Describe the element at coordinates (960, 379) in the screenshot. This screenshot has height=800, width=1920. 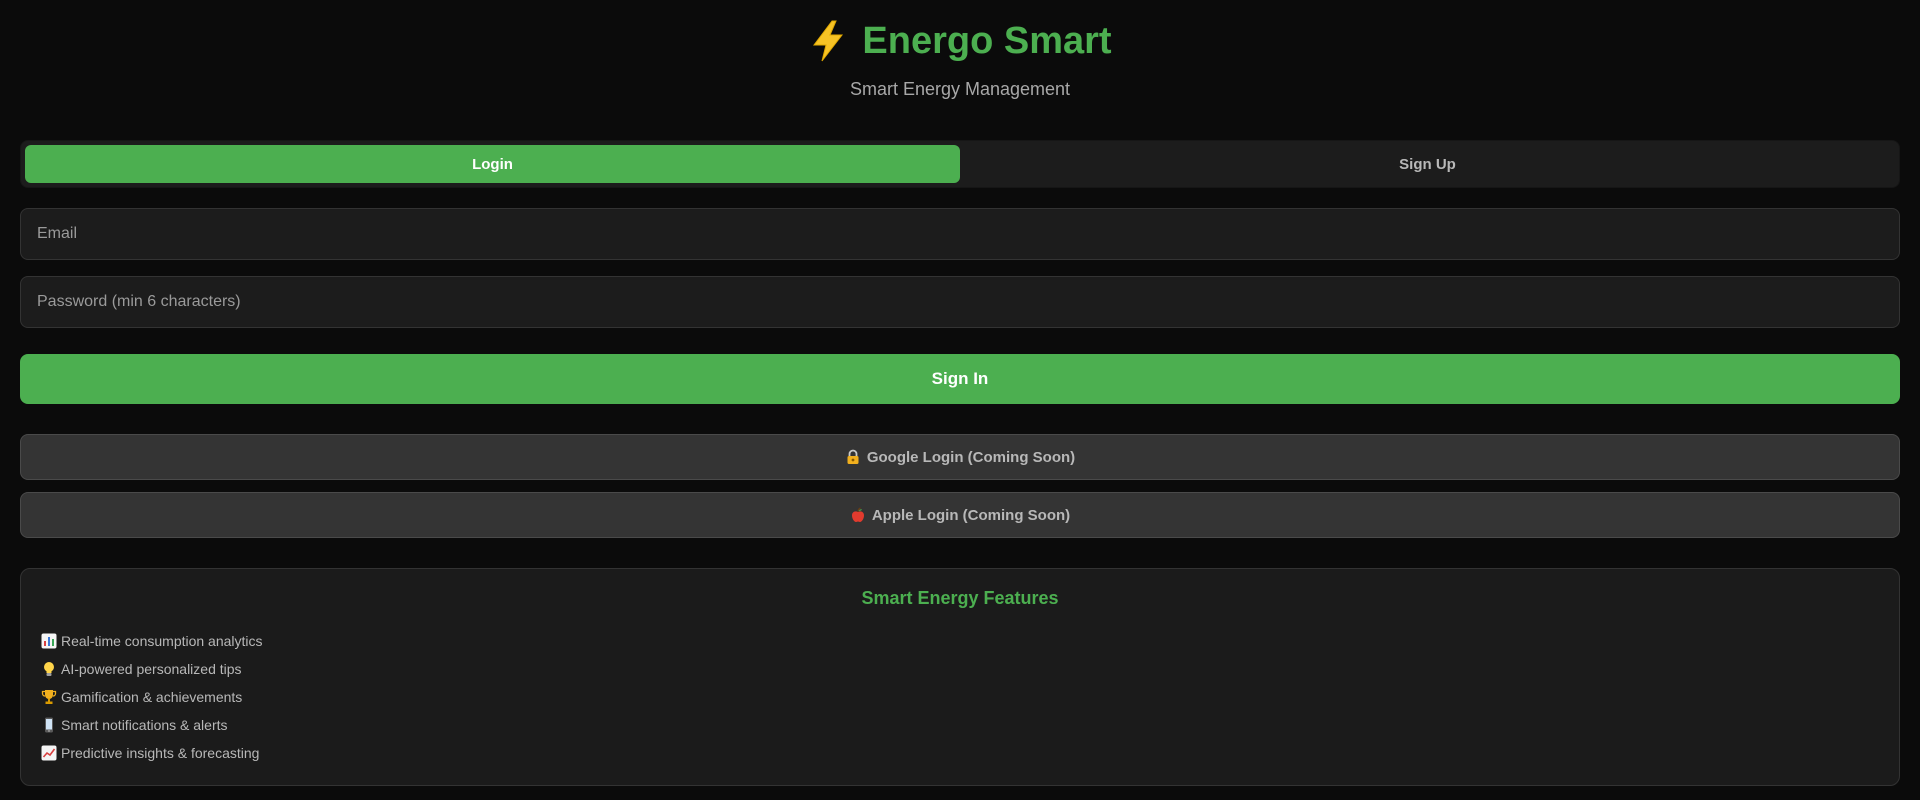
I see `sign-in-button: Sign In` at that location.